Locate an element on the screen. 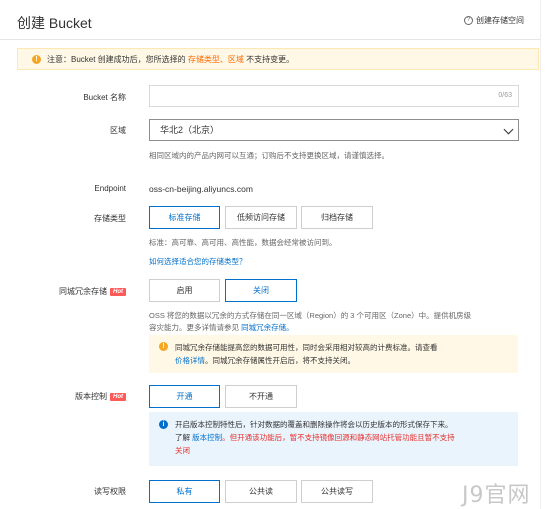 The height and width of the screenshot is (509, 558). region-select: 华北2（北京） is located at coordinates (334, 130).